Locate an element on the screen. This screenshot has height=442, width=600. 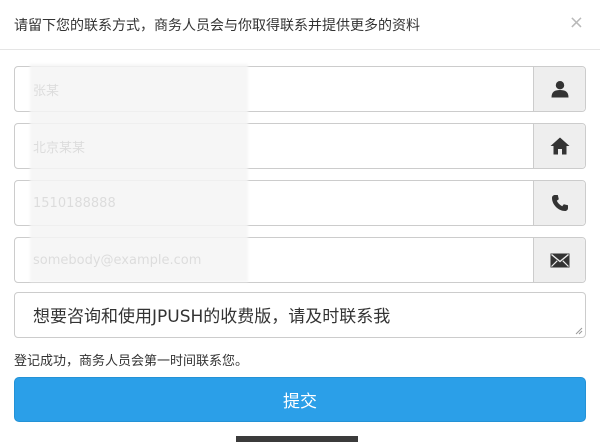
submit-button: 提交 is located at coordinates (300, 399).